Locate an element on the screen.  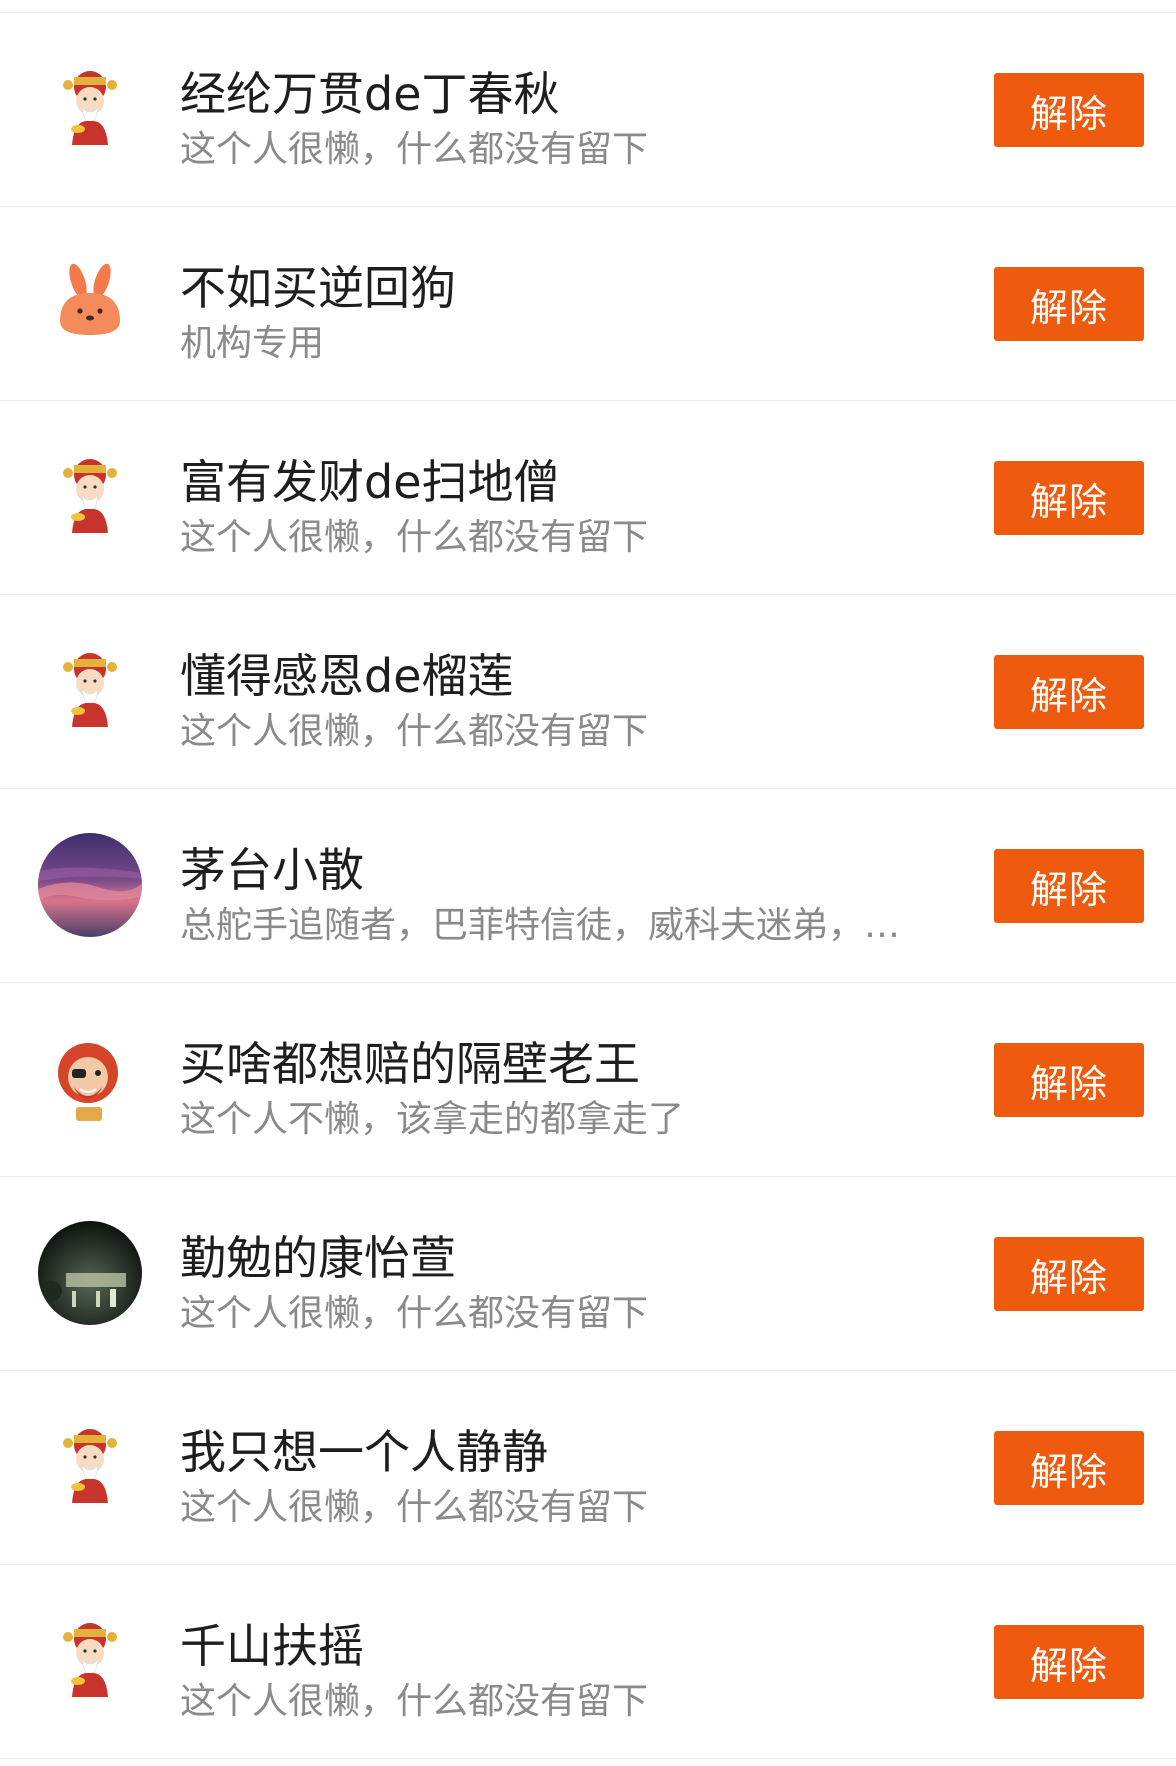
user-name: 富有发财de扫地僧 is located at coordinates (370, 482).